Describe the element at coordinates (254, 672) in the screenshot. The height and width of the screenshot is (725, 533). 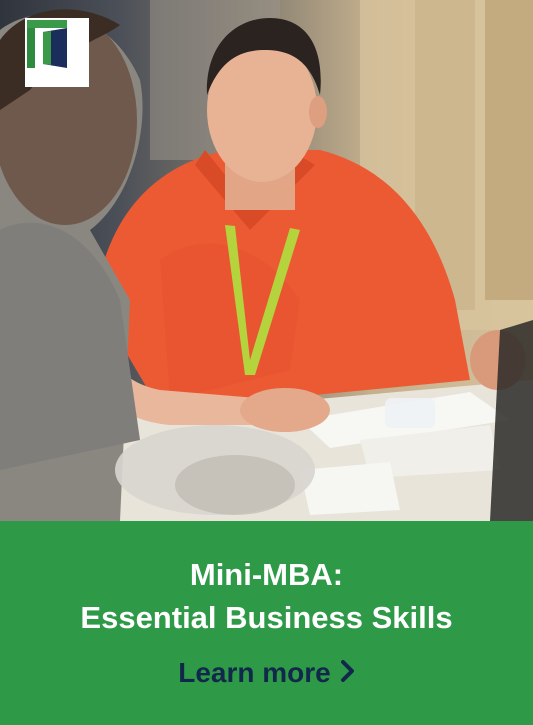
I see `learn-more-label: Learn more` at that location.